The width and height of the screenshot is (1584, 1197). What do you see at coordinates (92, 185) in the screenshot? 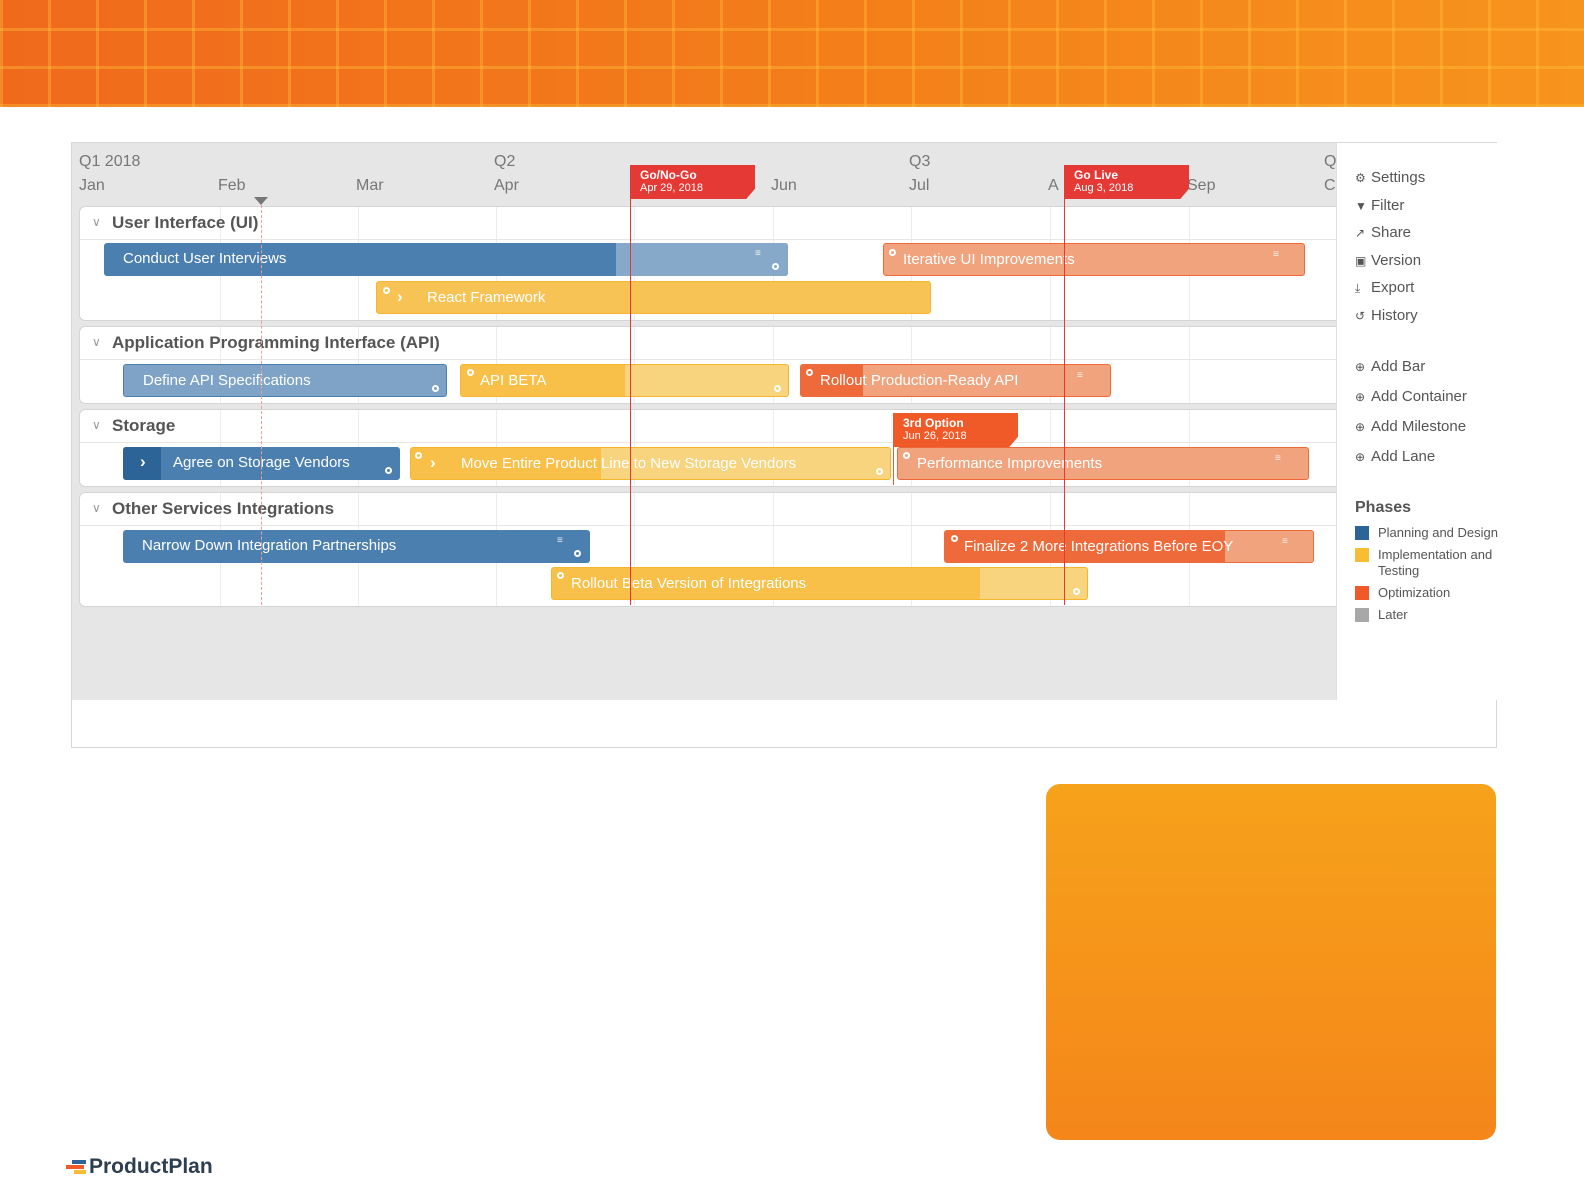
I see `month-label: Jan` at bounding box center [92, 185].